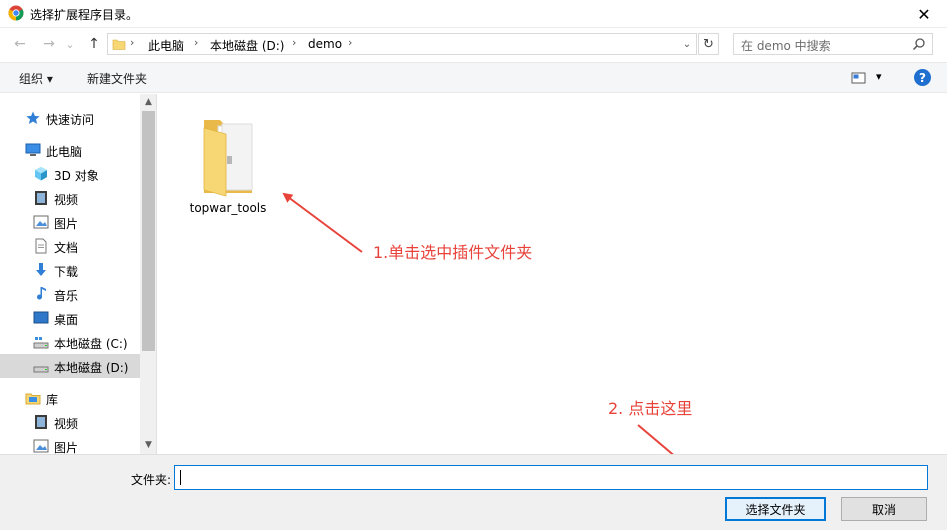  Describe the element at coordinates (41, 369) in the screenshot. I see `drive-d-icon` at that location.